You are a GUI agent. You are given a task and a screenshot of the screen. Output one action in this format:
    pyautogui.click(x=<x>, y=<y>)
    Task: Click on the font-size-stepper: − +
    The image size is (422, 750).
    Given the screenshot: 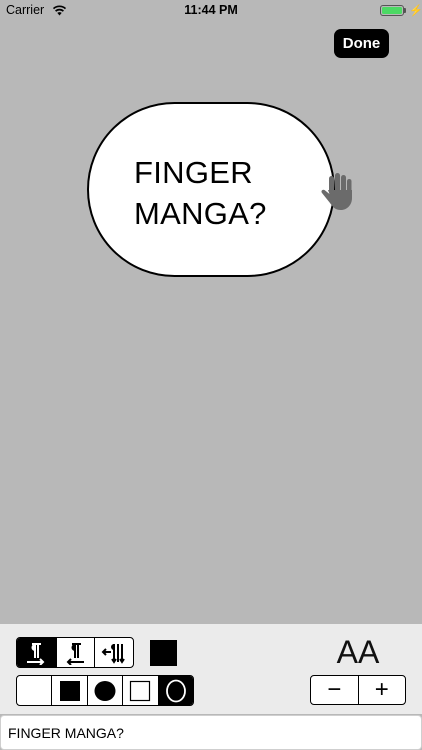 What is the action you would take?
    pyautogui.click(x=358, y=690)
    